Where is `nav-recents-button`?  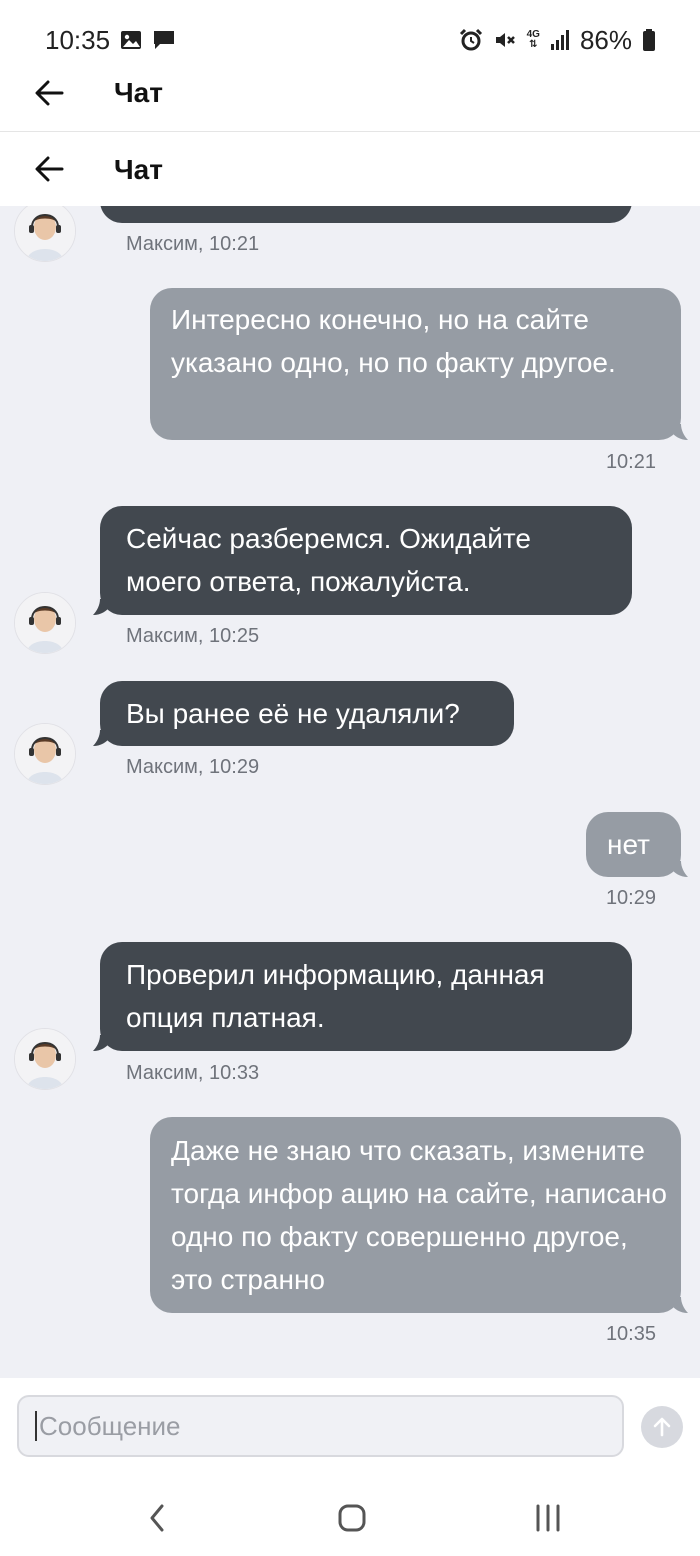 nav-recents-button is located at coordinates (548, 1518).